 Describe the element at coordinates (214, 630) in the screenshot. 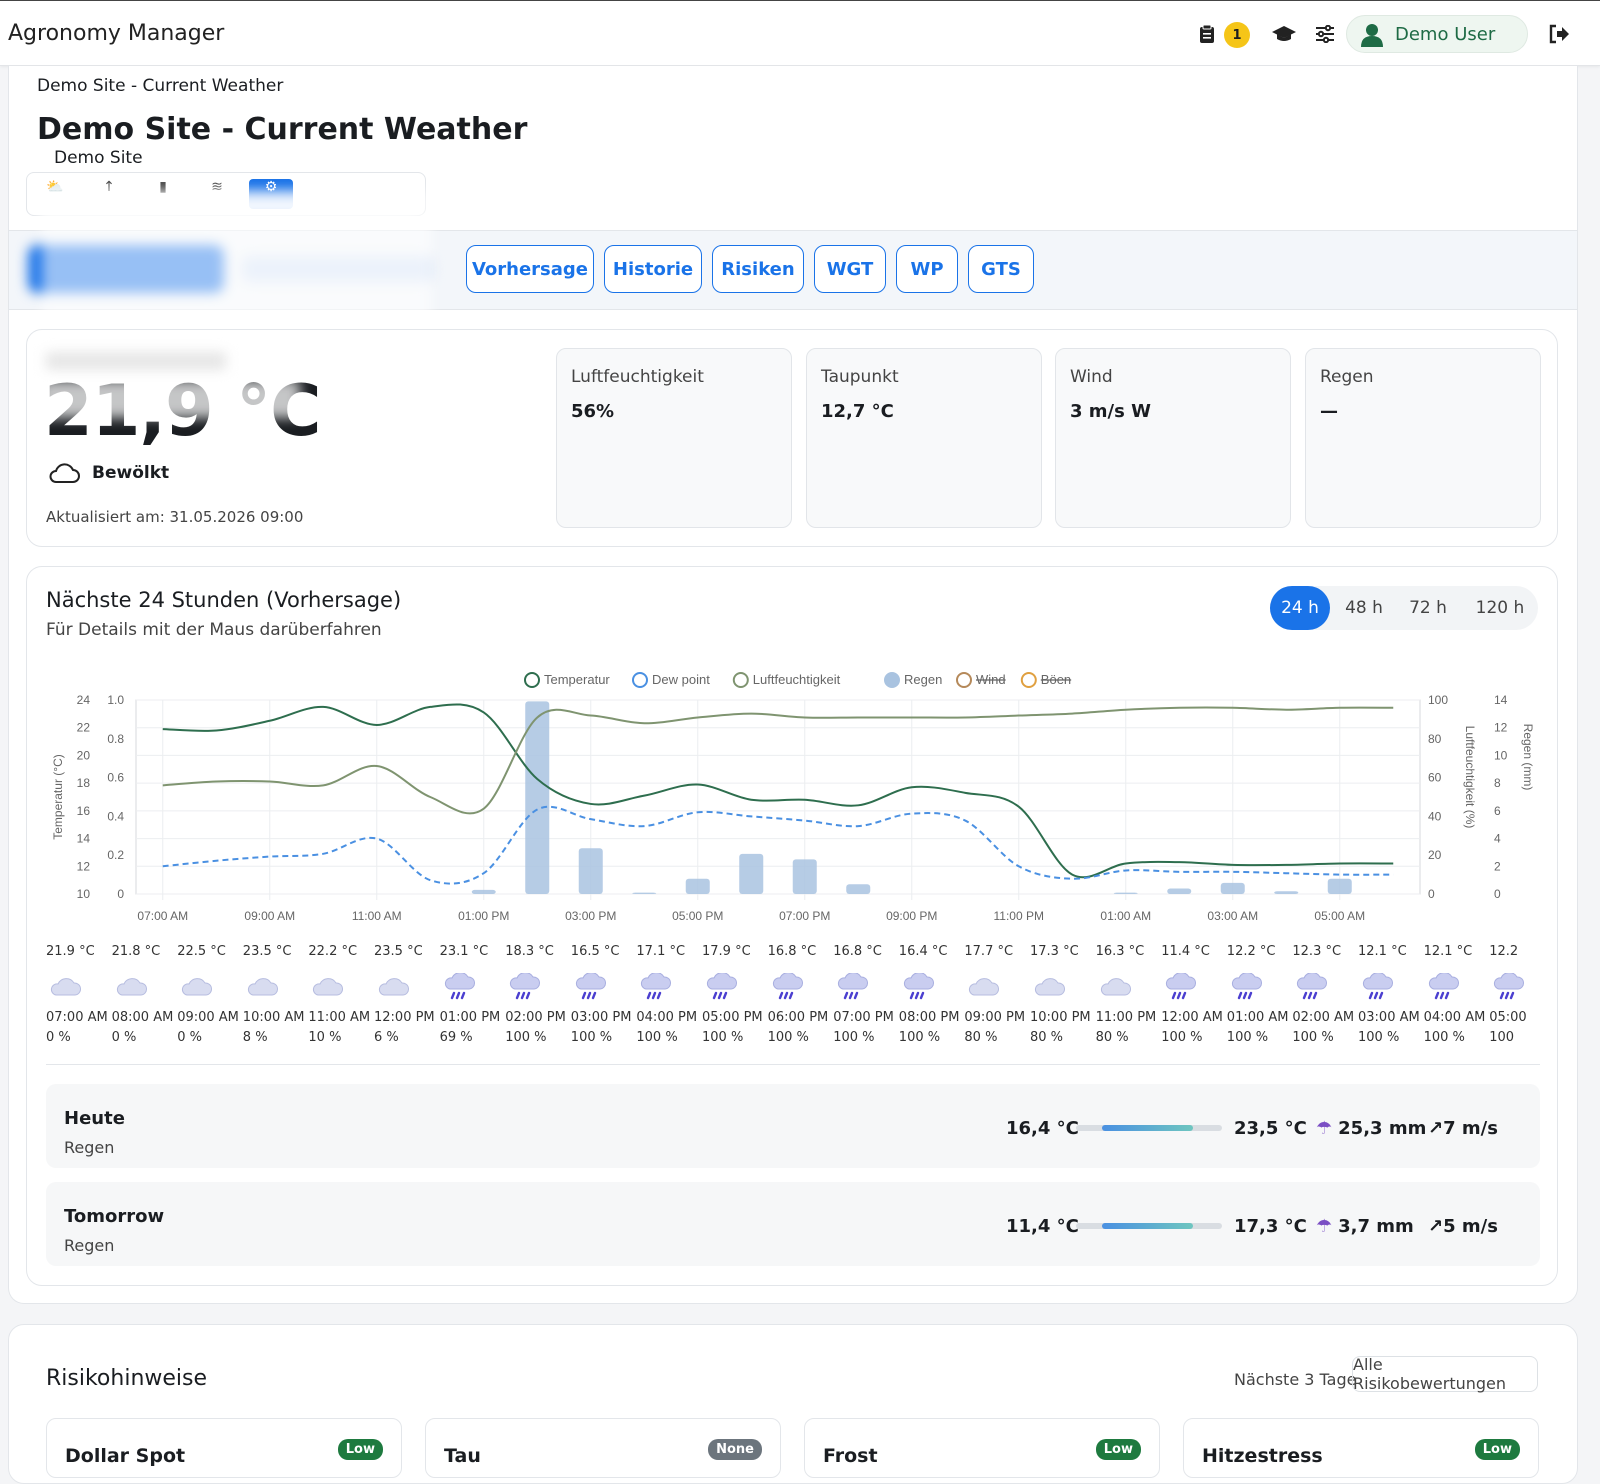

I see `forecast-subtitle: Für Details mit der Maus darüberfahren` at that location.